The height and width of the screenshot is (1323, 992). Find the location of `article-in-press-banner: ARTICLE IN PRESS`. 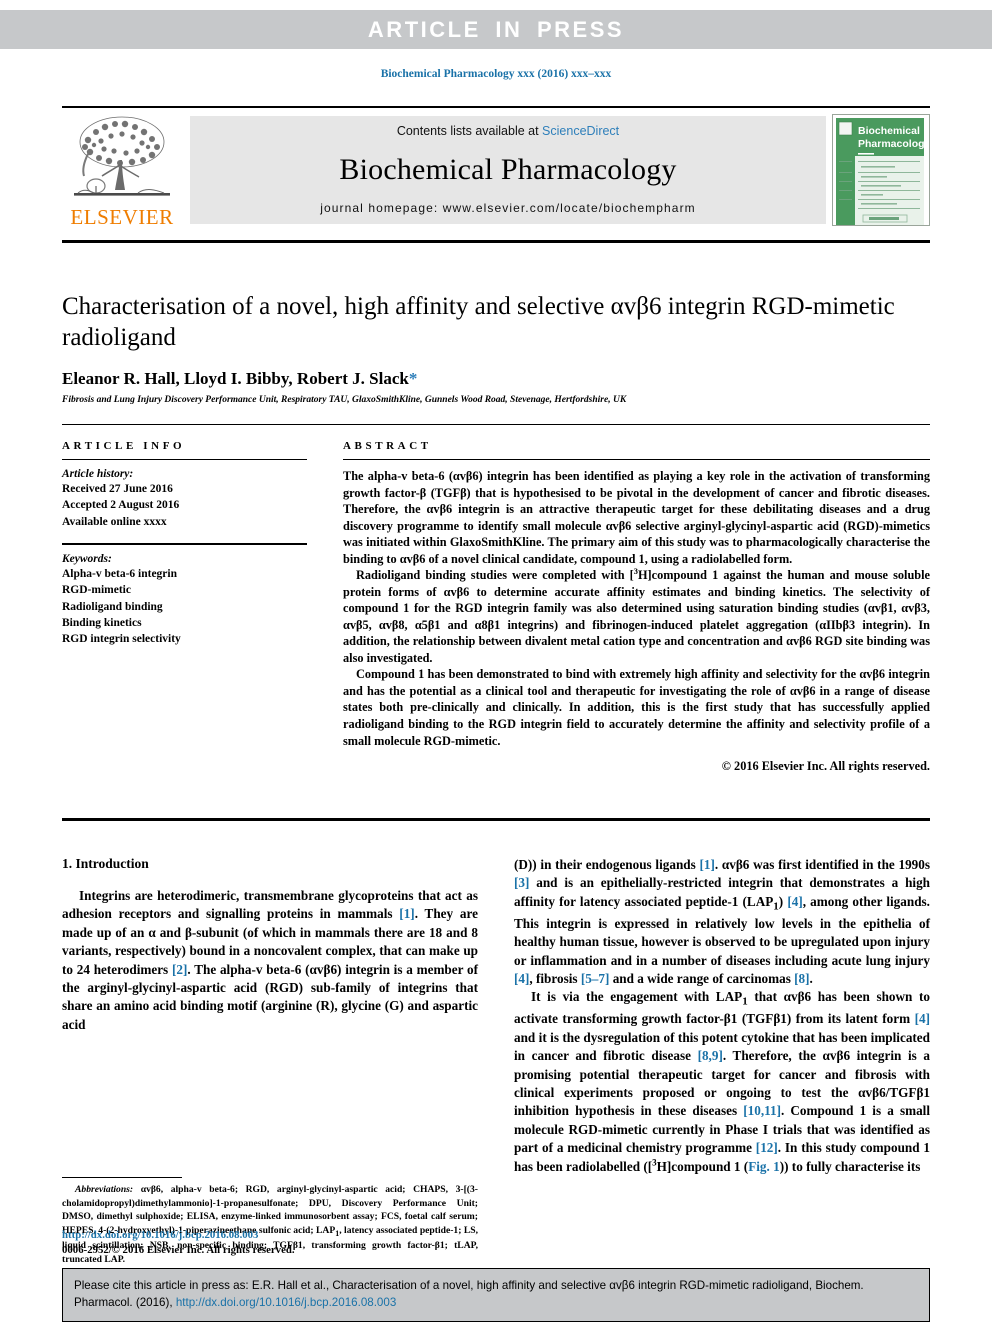

article-in-press-banner: ARTICLE IN PRESS is located at coordinates (496, 29).